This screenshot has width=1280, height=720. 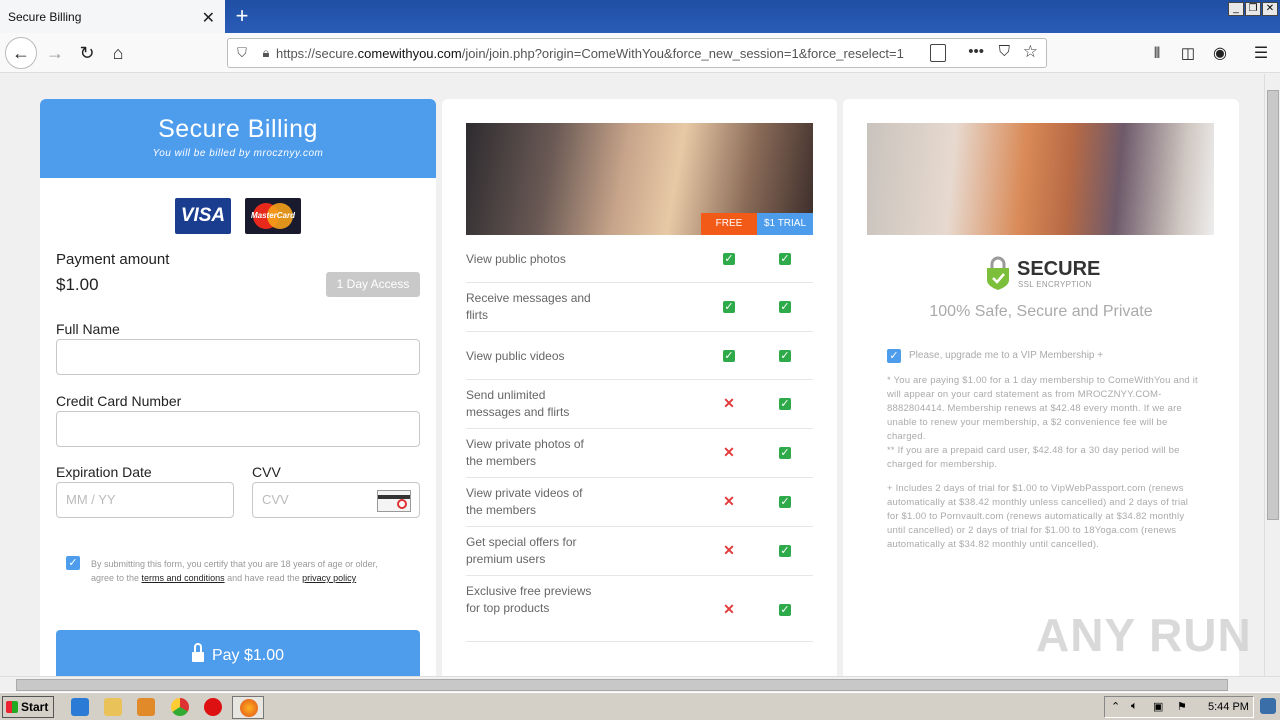 What do you see at coordinates (317, 53) in the screenshot?
I see `url-prefix: https://secure.` at bounding box center [317, 53].